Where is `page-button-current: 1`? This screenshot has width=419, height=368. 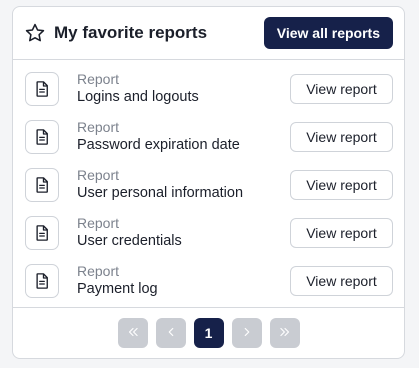
page-button-current: 1 is located at coordinates (208, 333).